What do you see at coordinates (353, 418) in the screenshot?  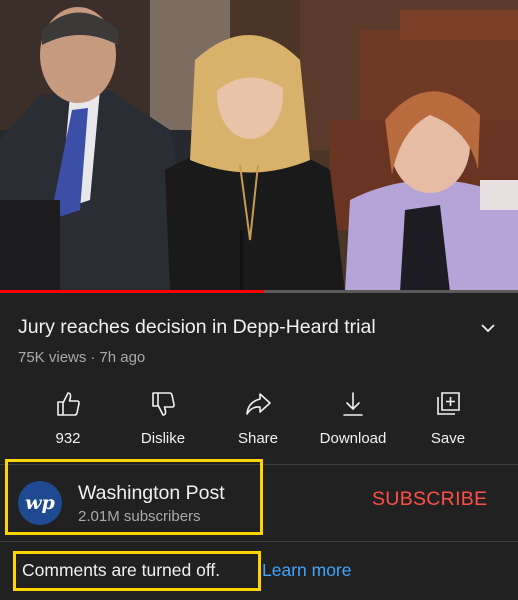 I see `download-button: Download` at bounding box center [353, 418].